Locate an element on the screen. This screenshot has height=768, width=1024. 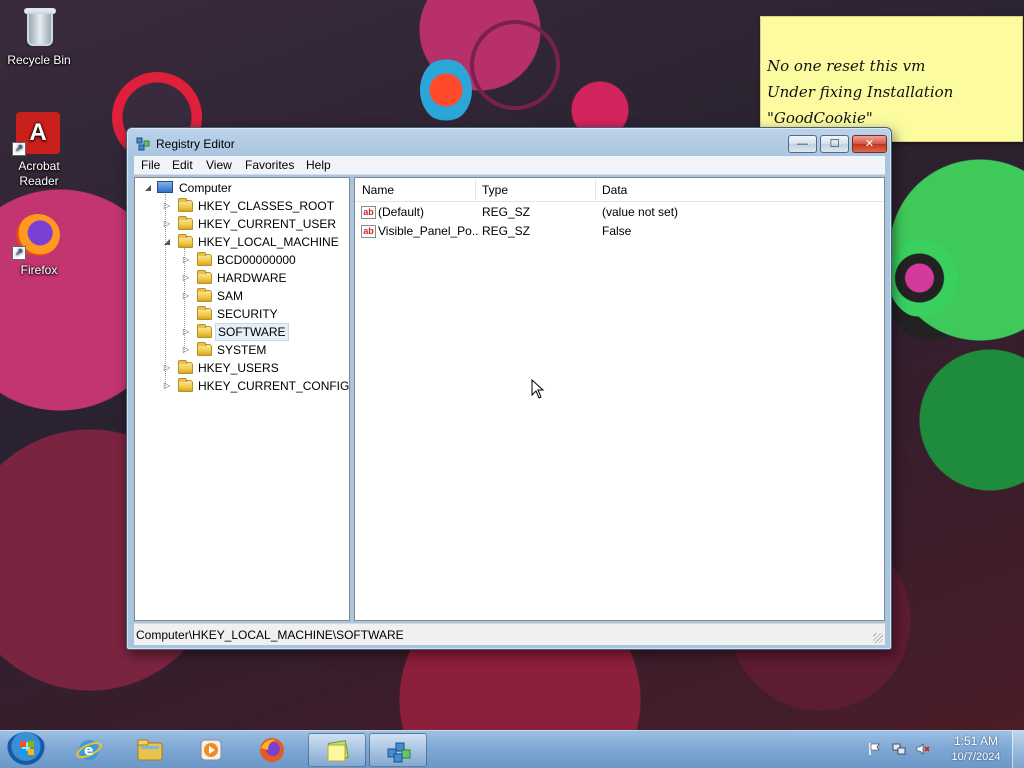
tree-label: HKEY_USERS is located at coordinates (238, 368).